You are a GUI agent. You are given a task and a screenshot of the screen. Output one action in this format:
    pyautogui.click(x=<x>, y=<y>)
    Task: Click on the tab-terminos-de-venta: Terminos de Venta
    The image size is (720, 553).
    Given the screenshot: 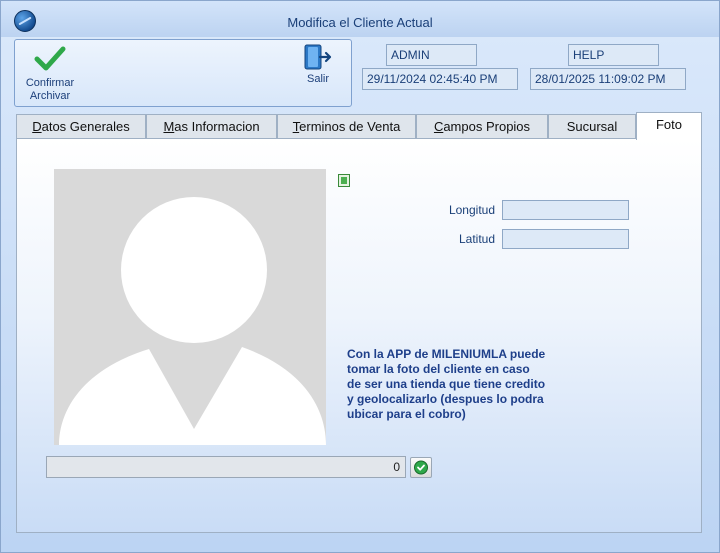 What is the action you would take?
    pyautogui.click(x=346, y=126)
    